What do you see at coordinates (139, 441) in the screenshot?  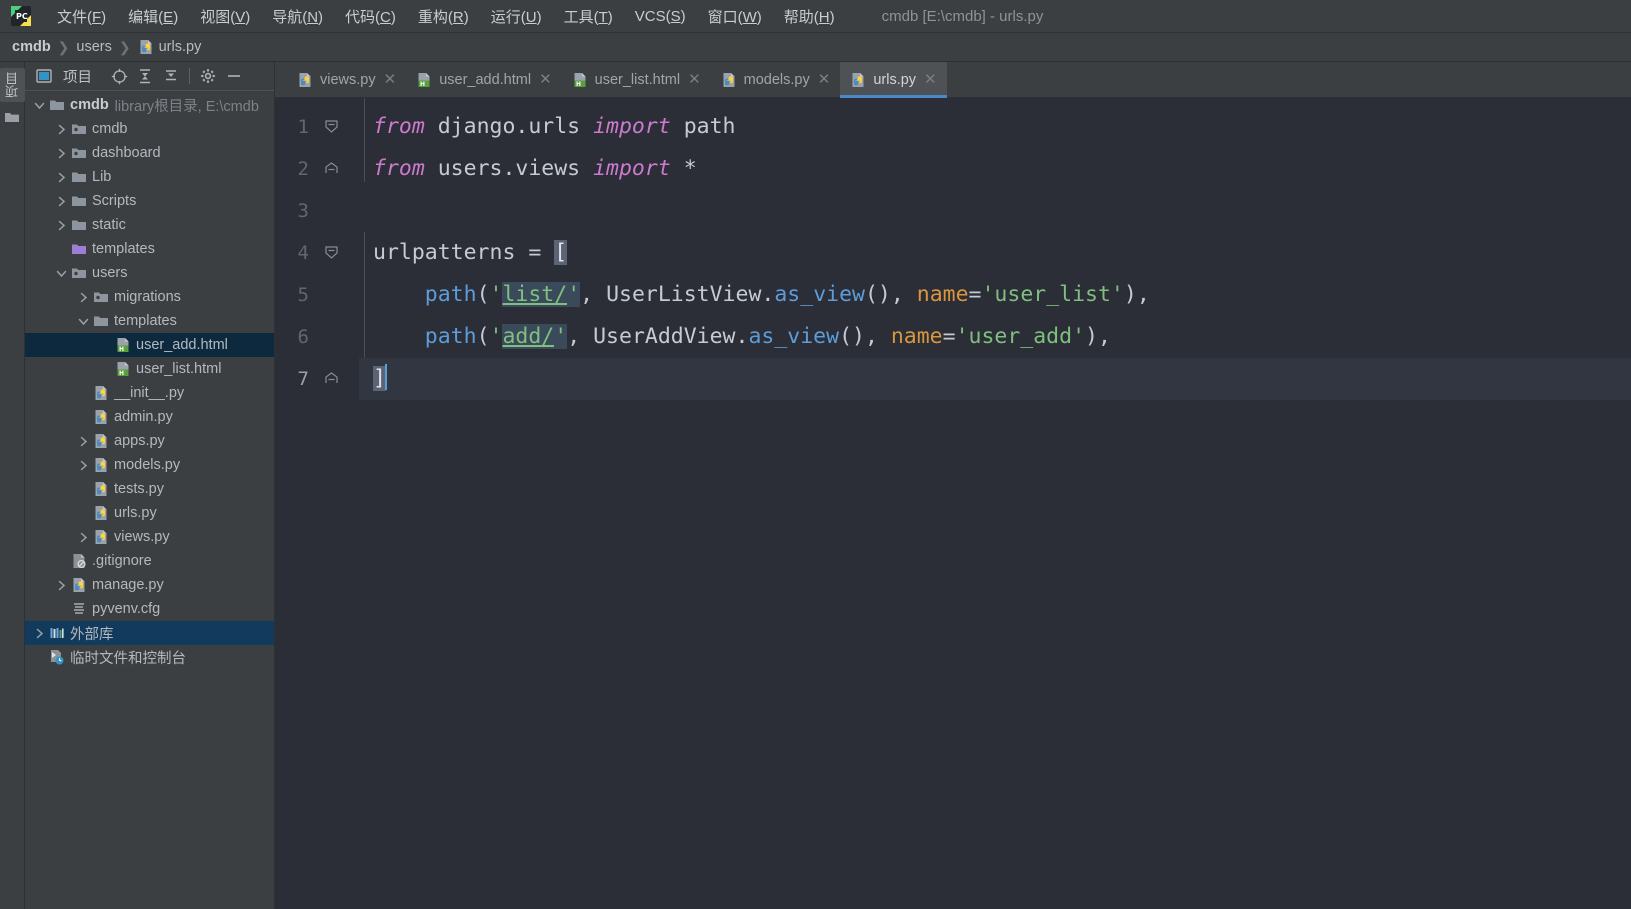 I see `tree-item-label: apps.py` at bounding box center [139, 441].